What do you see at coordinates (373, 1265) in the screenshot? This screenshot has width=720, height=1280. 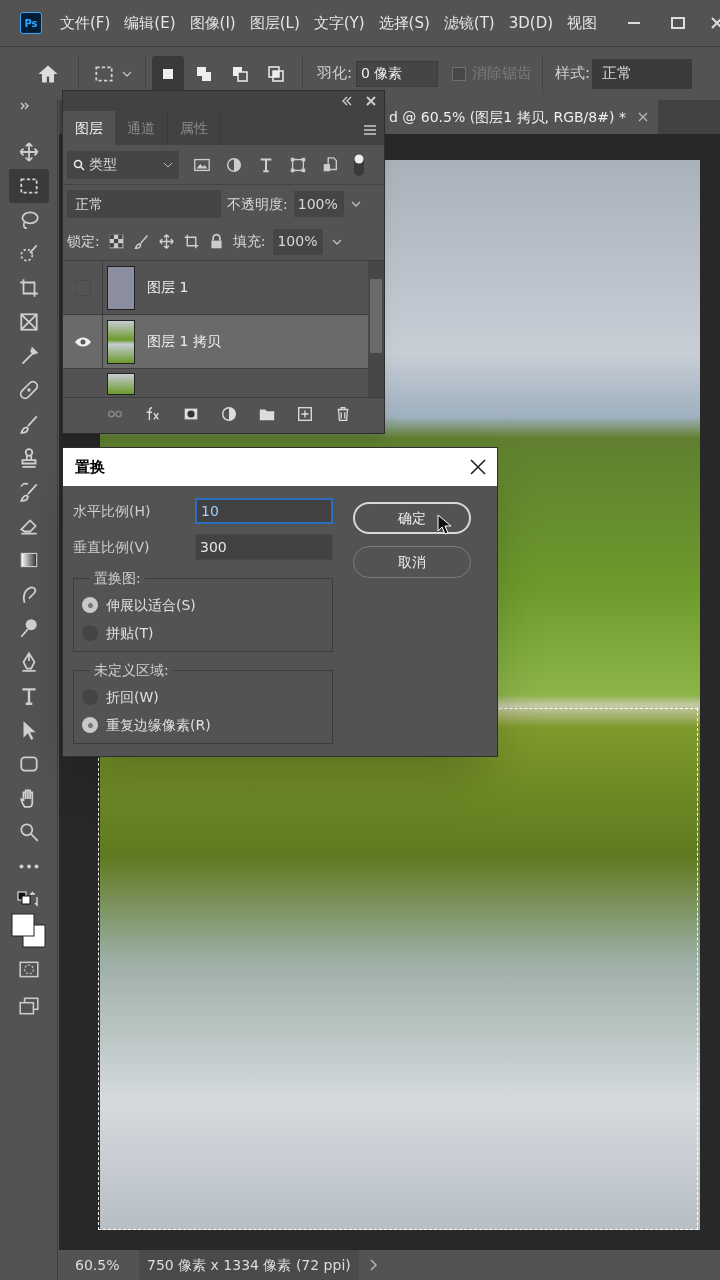 I see `chevron-right-icon` at bounding box center [373, 1265].